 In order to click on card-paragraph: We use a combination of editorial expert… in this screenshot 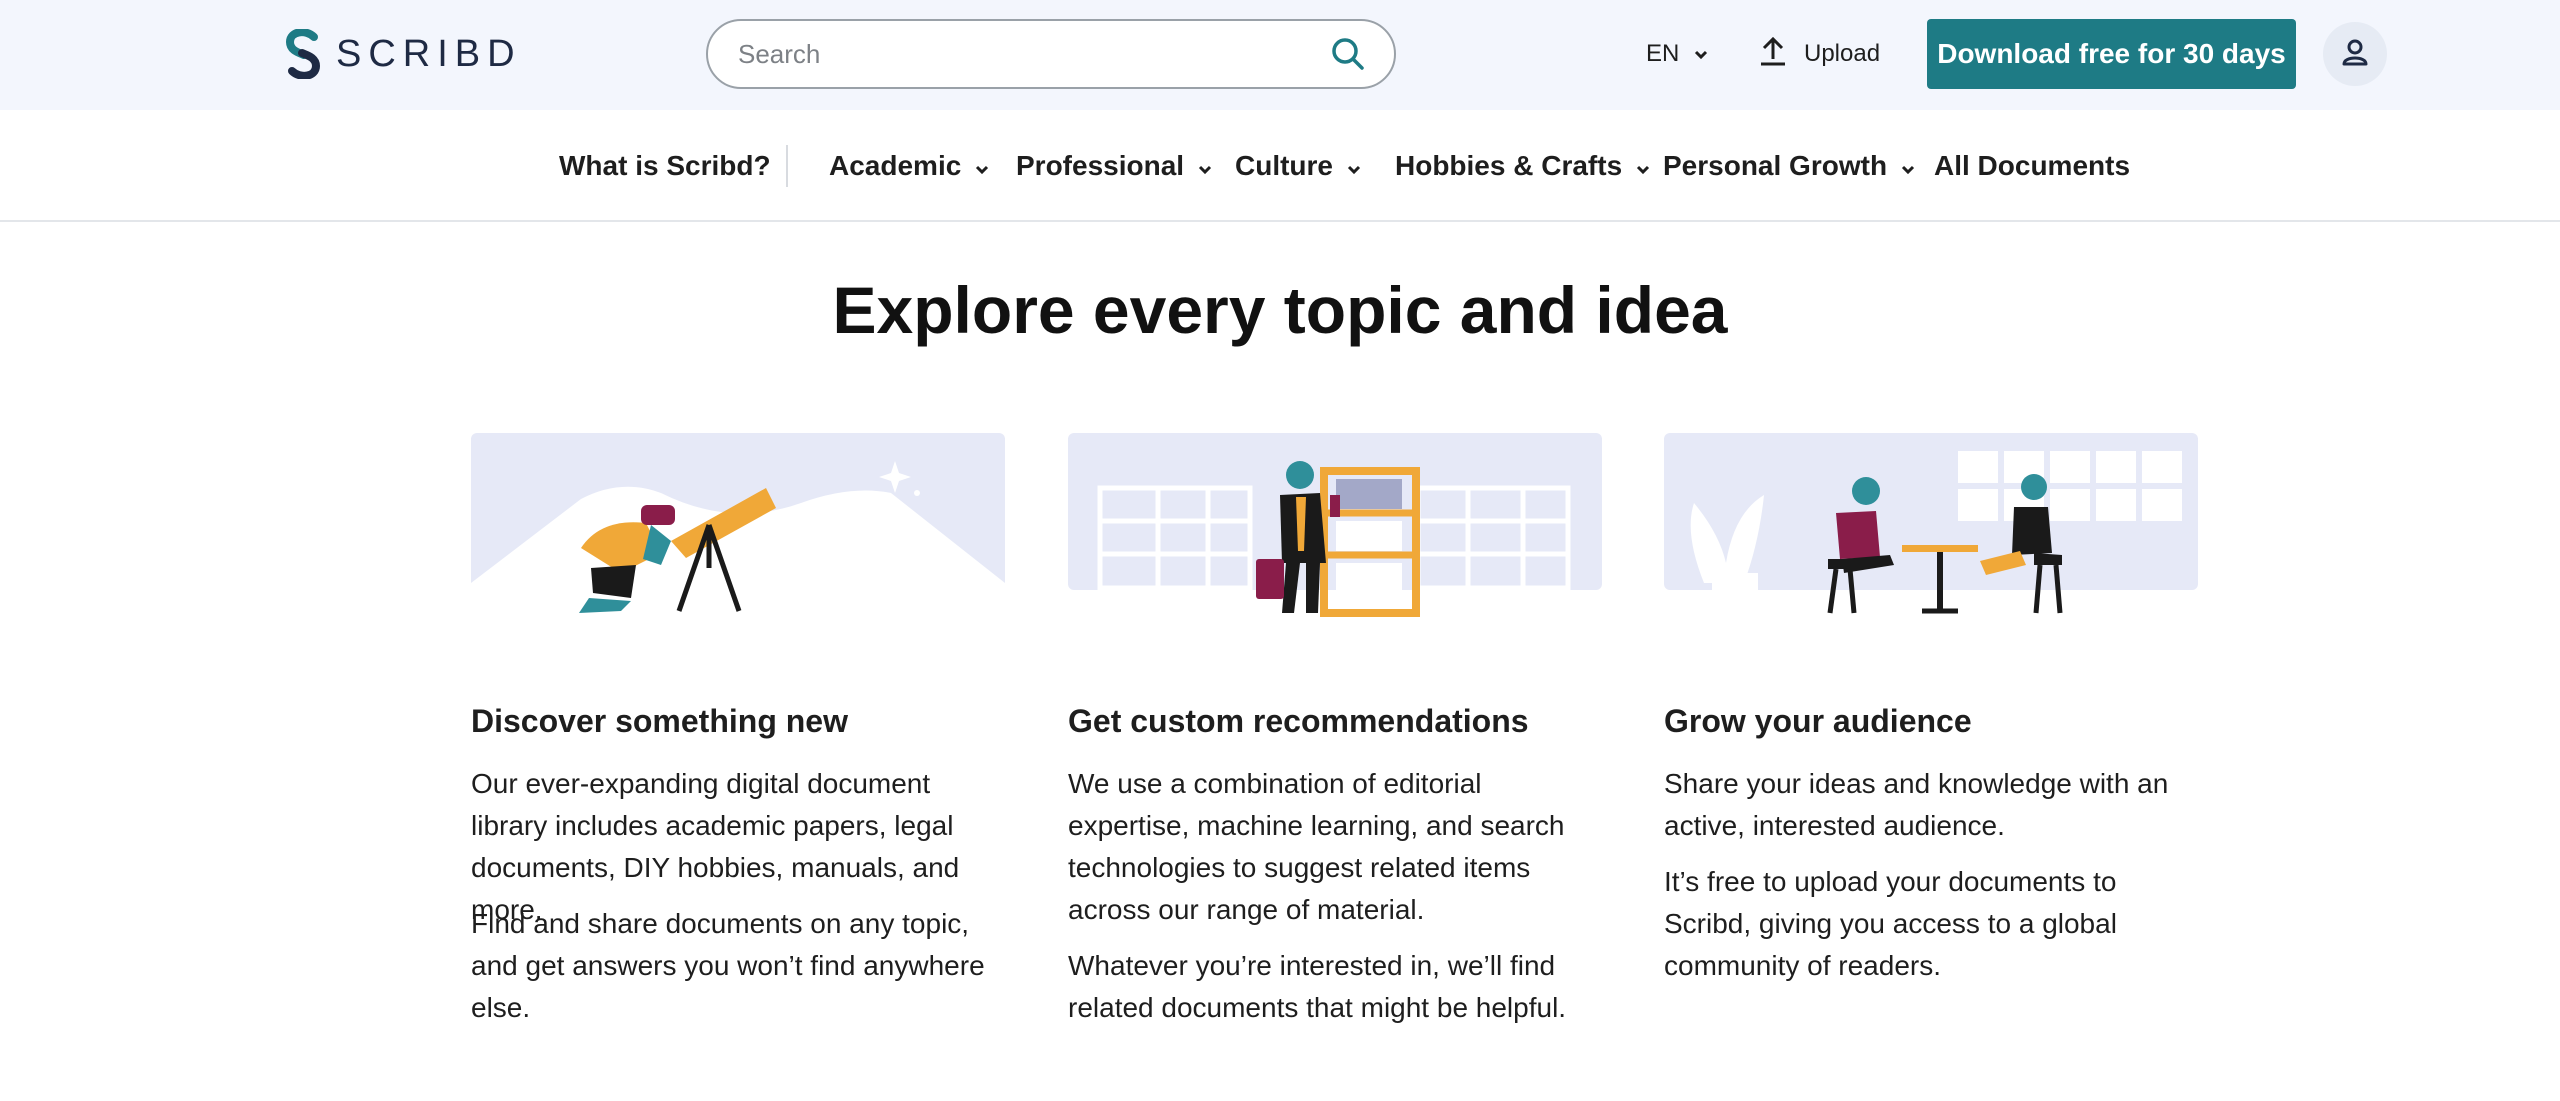, I will do `click(1316, 846)`.